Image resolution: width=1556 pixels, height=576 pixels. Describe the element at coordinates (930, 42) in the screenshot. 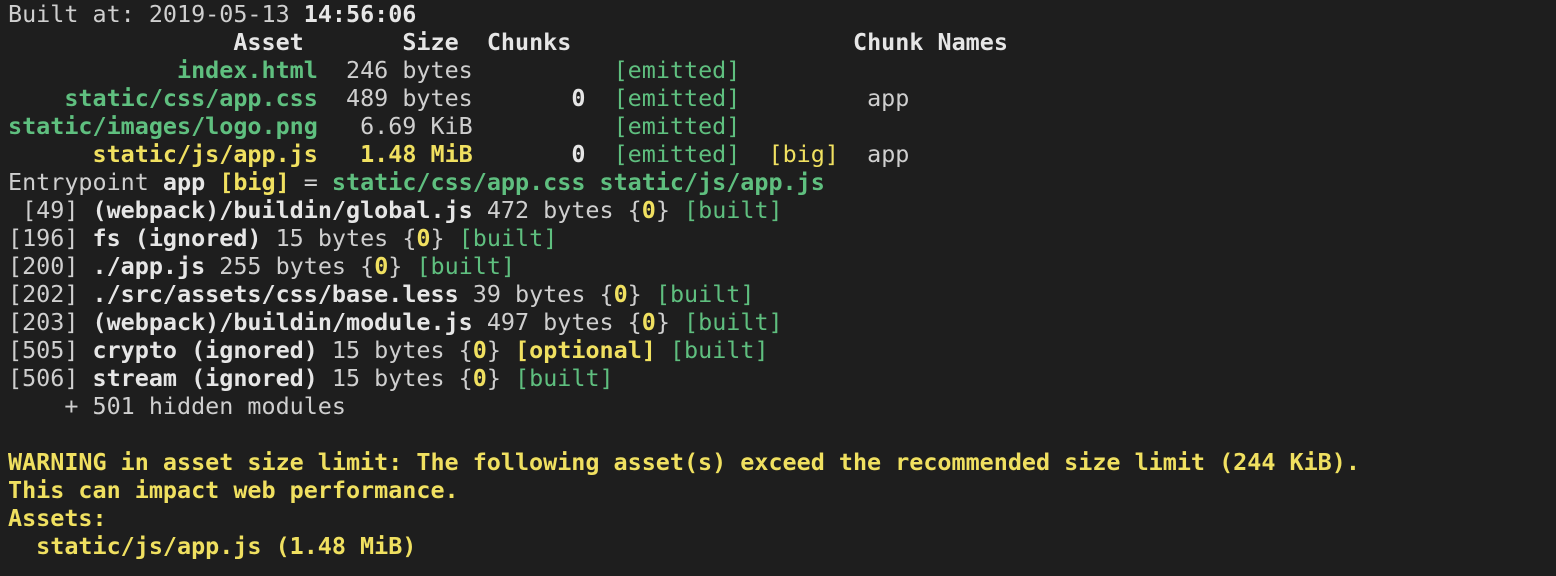

I see `header-chunk-names: Chunk Names` at that location.